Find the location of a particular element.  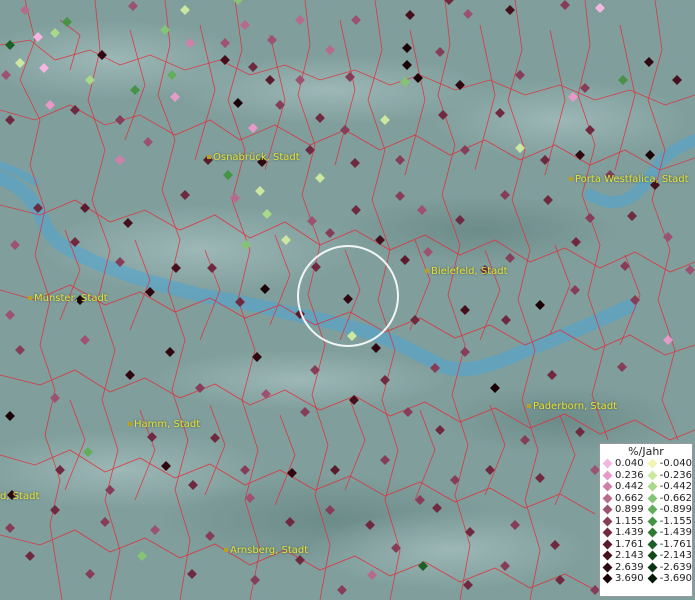

city-marker is located at coordinates (427, 271).